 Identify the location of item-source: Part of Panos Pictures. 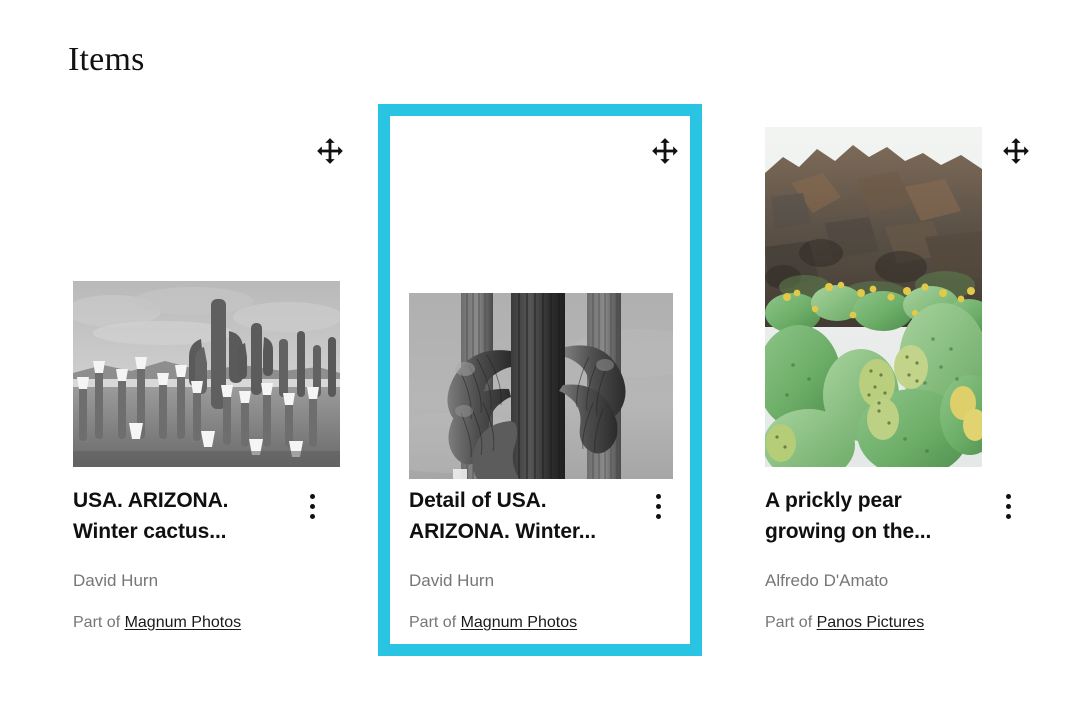
(896, 623).